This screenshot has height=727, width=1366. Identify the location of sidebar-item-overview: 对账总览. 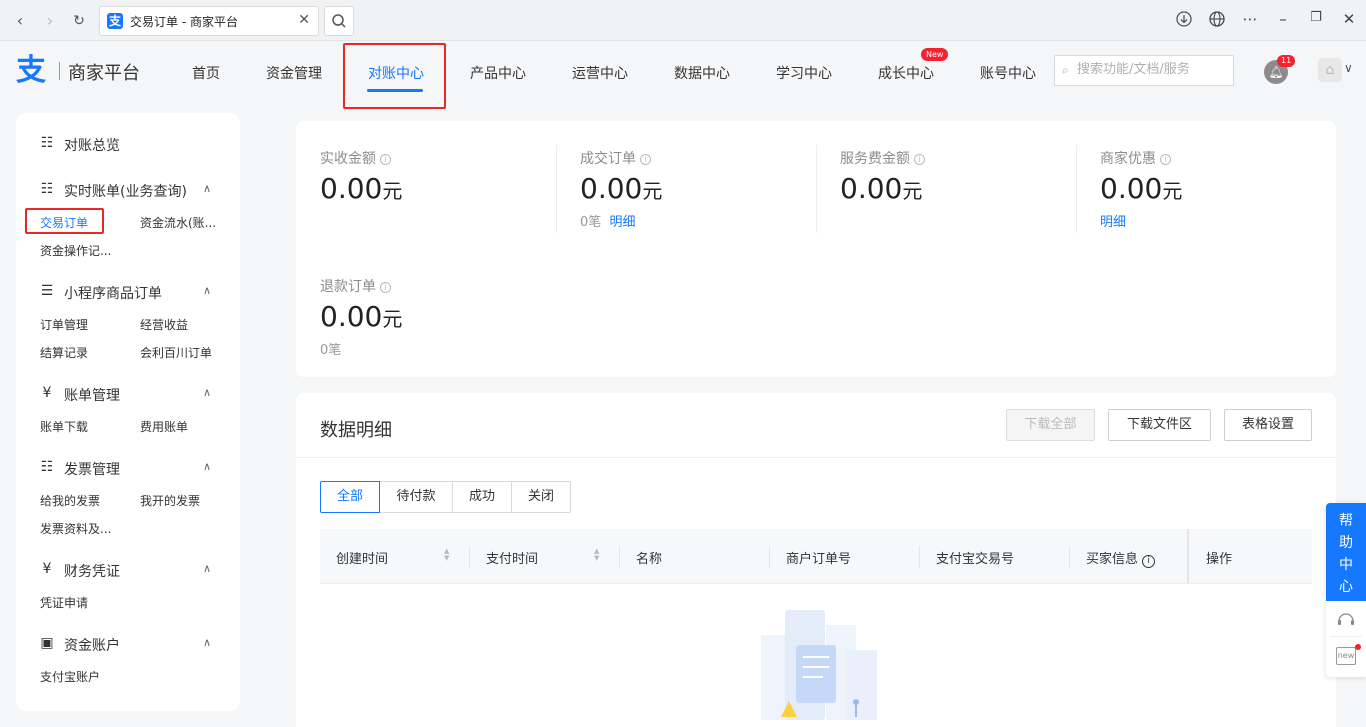
(92, 145).